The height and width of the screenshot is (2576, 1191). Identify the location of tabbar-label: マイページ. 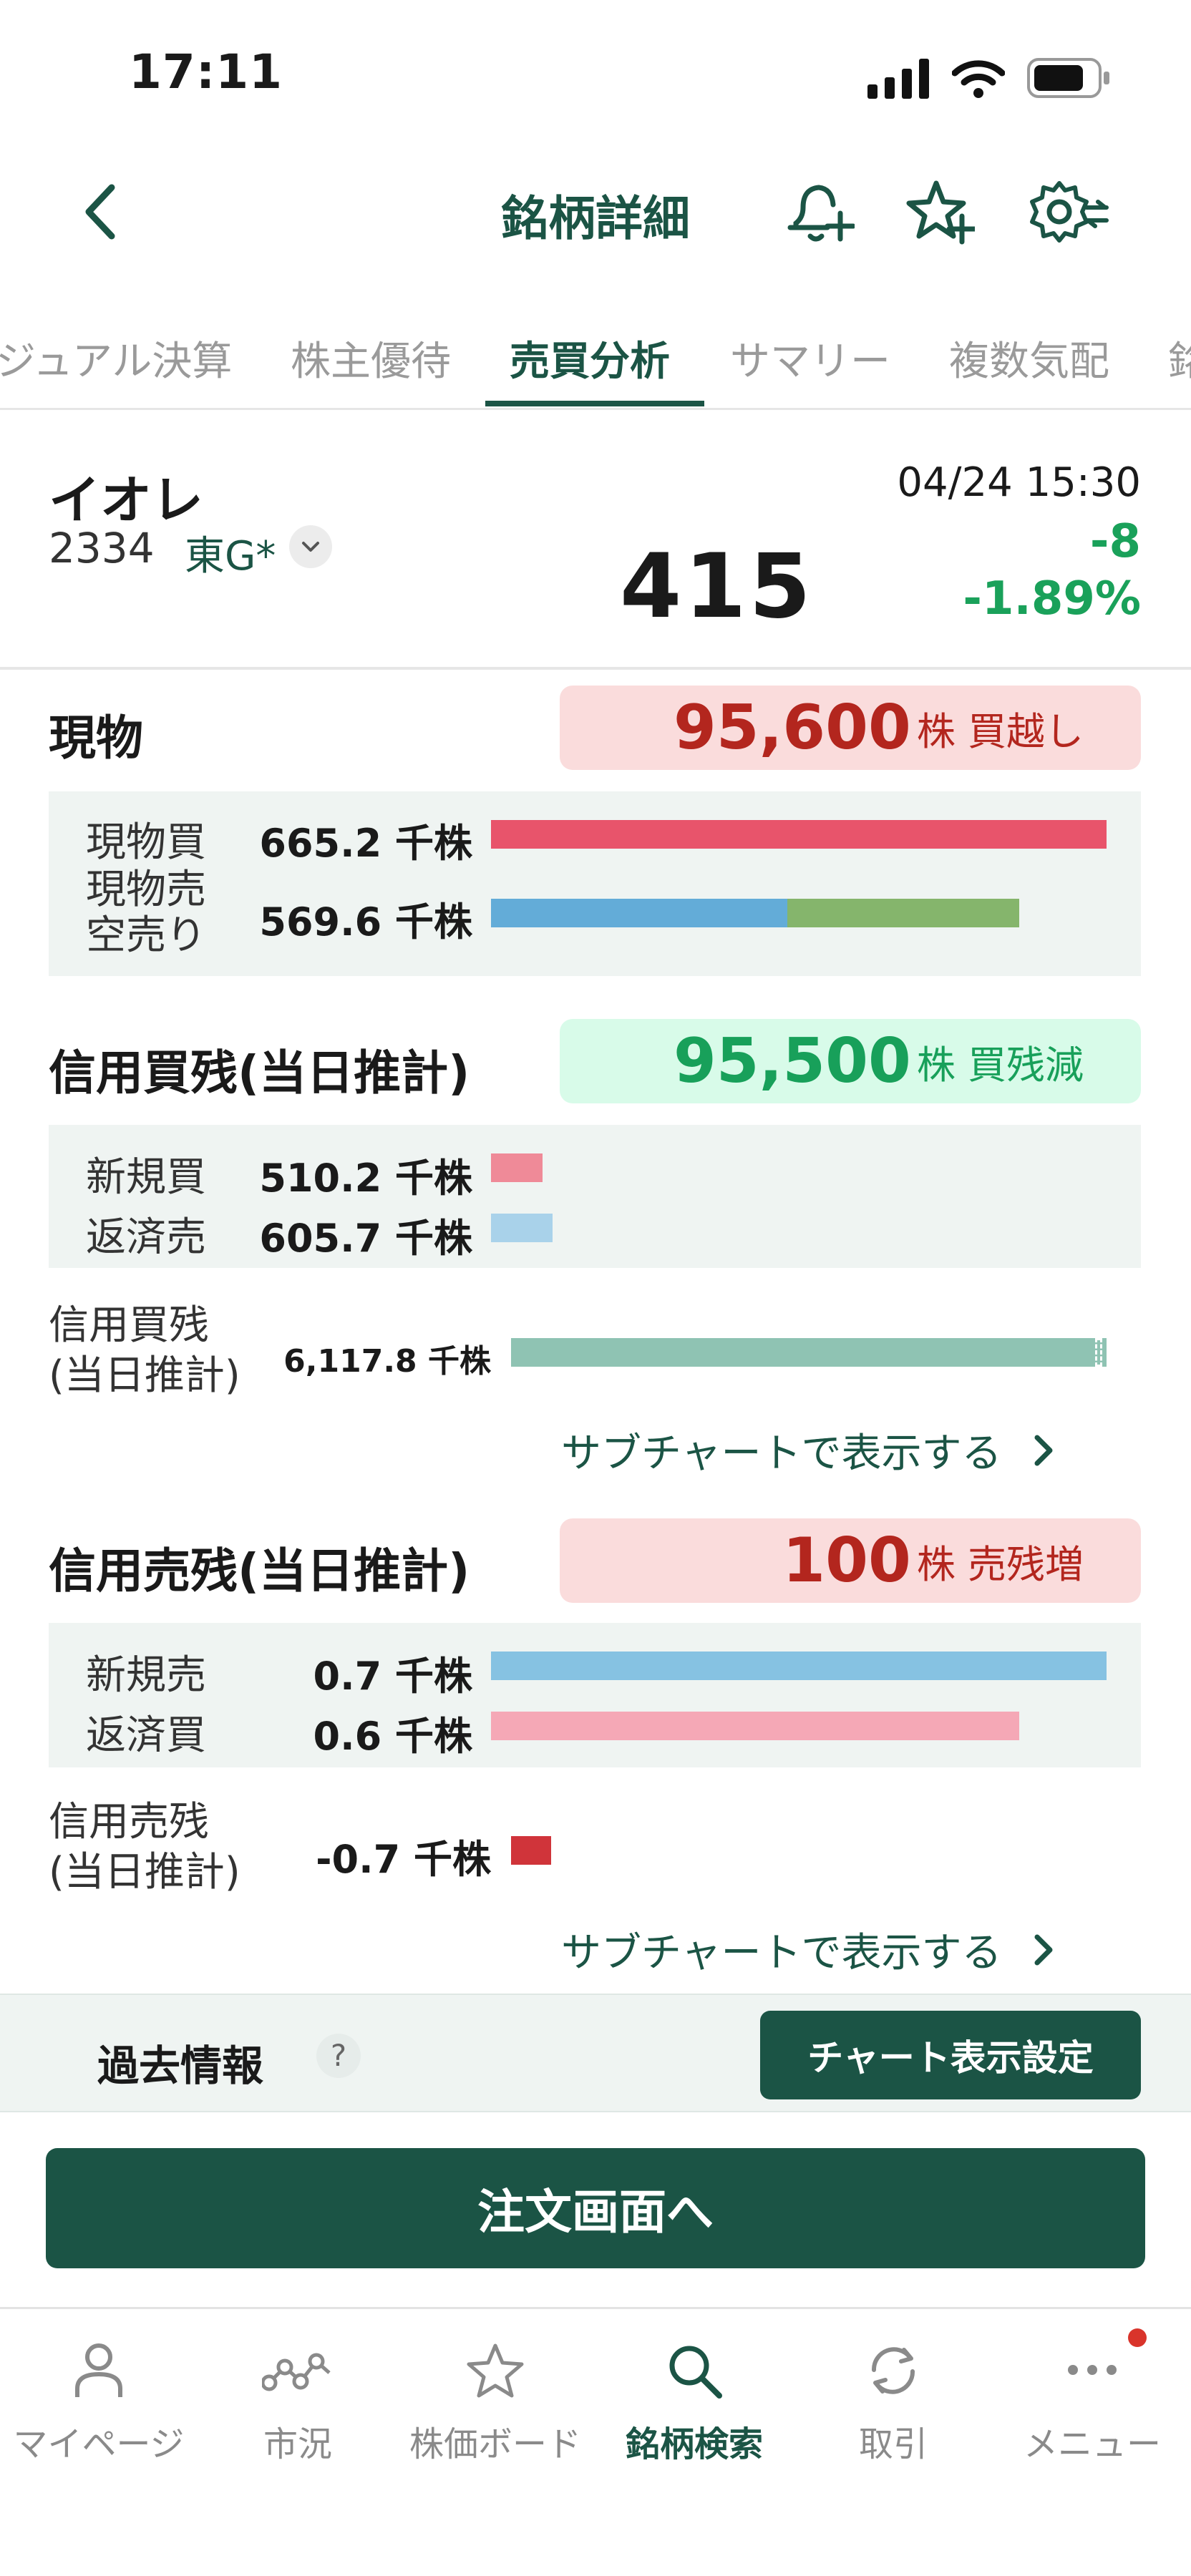
(99, 2444).